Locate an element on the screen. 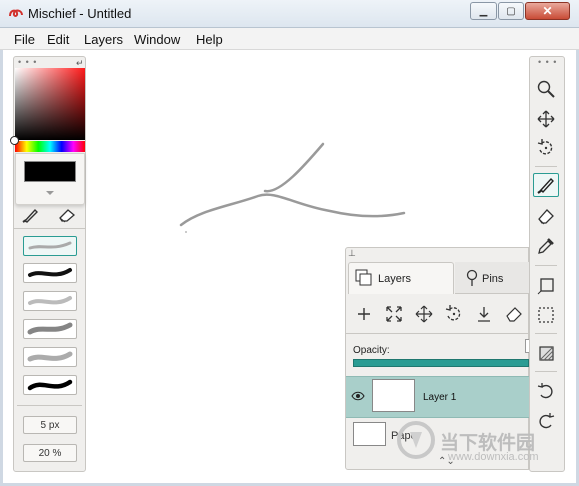  chevron-down-icon is located at coordinates (50, 193).